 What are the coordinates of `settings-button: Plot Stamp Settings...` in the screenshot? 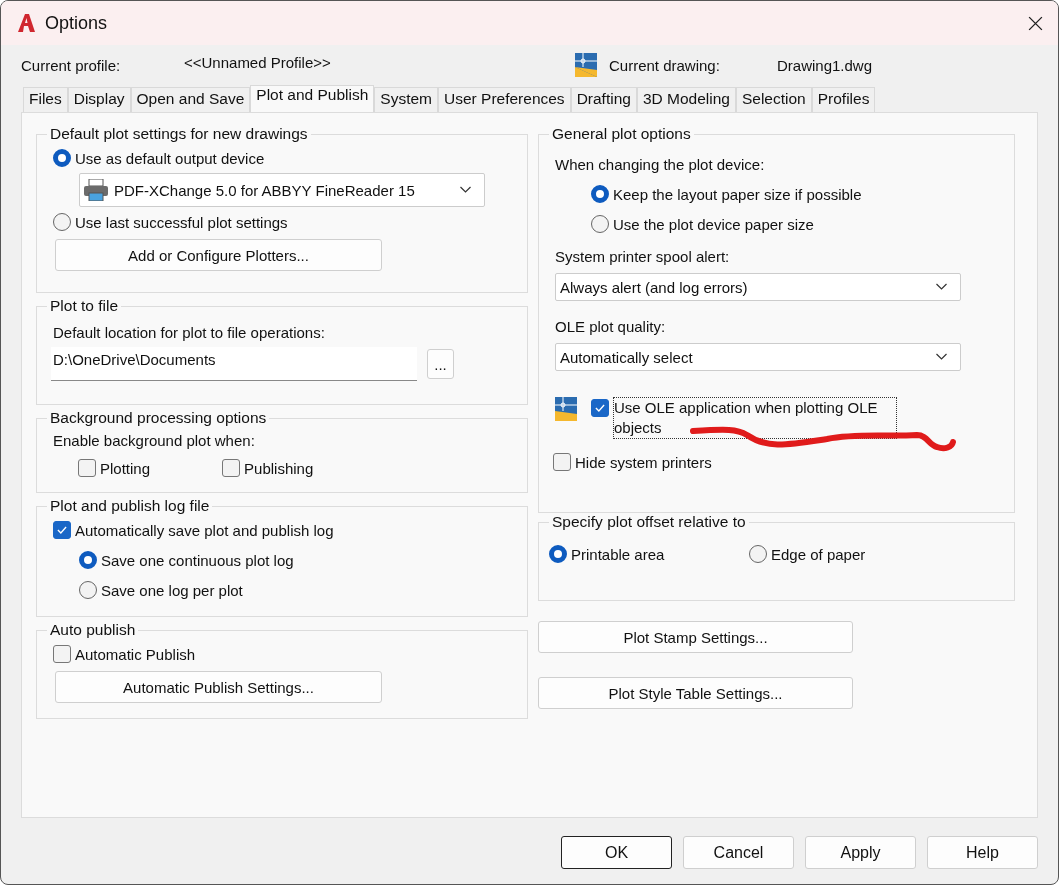 It's located at (695, 637).